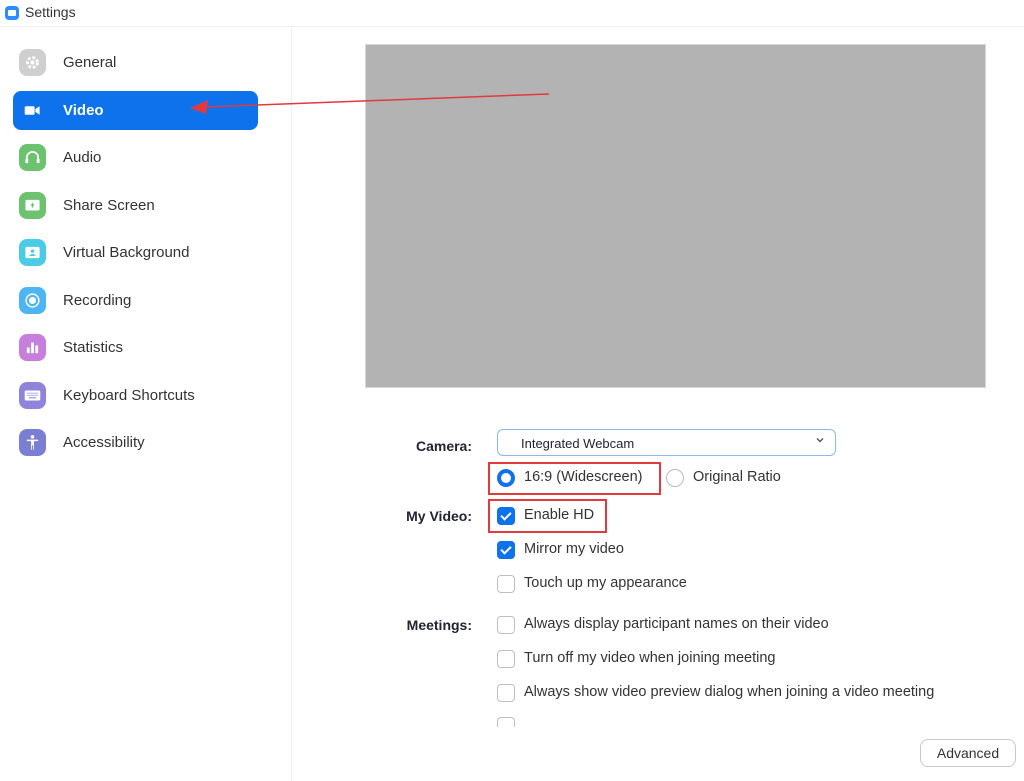 This screenshot has height=781, width=1024. I want to click on sidebar-item-keyboard-shortcuts: Keyboard Shortcuts, so click(135, 395).